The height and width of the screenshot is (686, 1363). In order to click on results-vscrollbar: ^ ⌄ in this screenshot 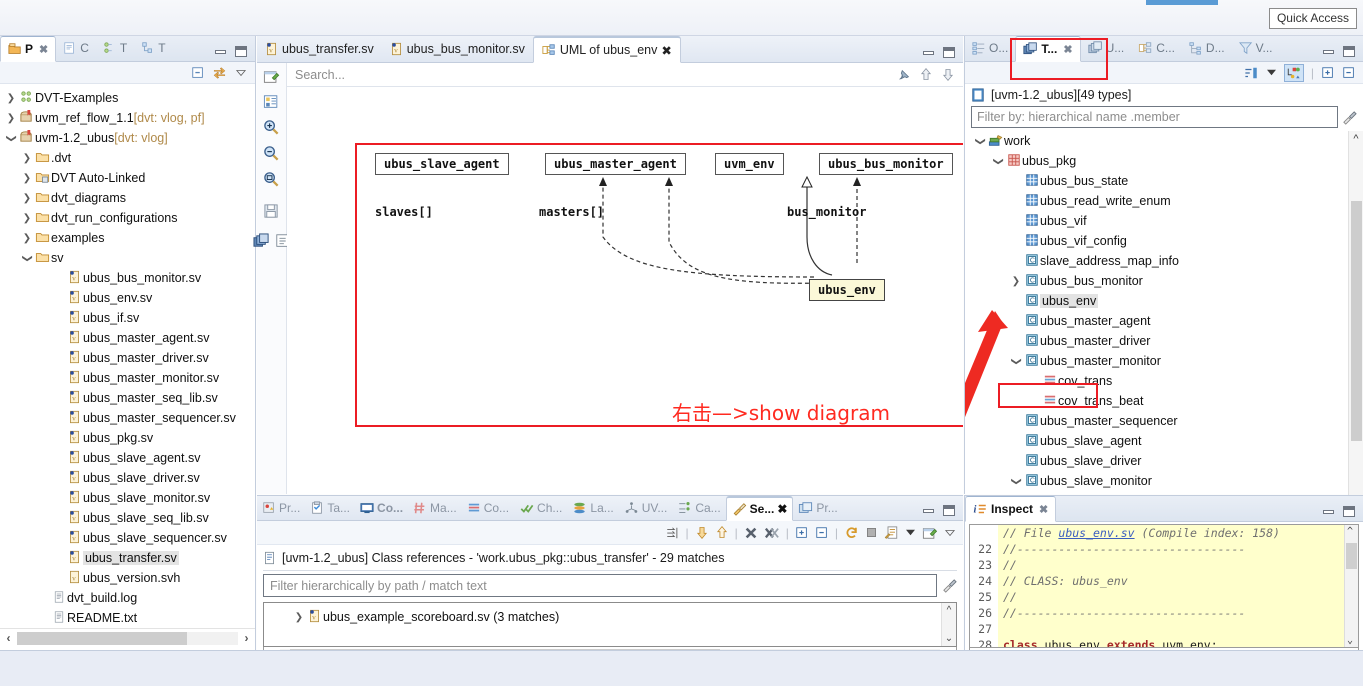, I will do `click(948, 624)`.